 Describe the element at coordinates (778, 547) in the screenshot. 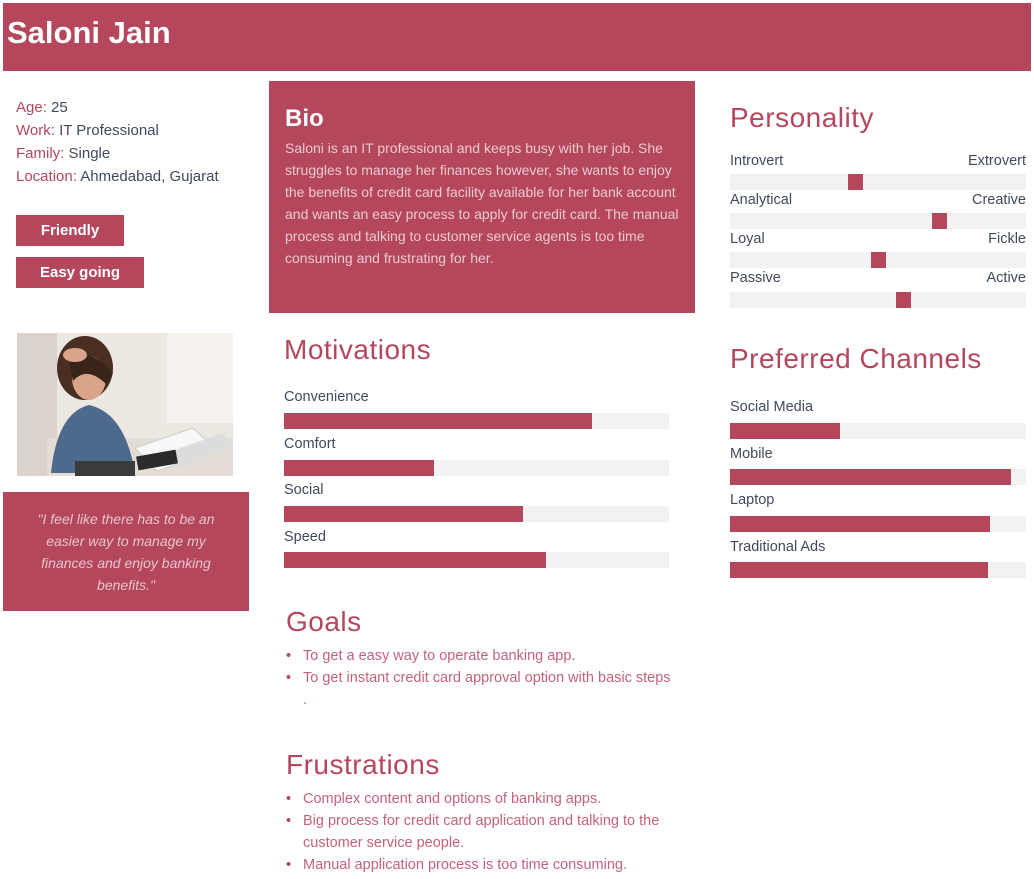

I see `channel-label: Traditional Ads` at that location.